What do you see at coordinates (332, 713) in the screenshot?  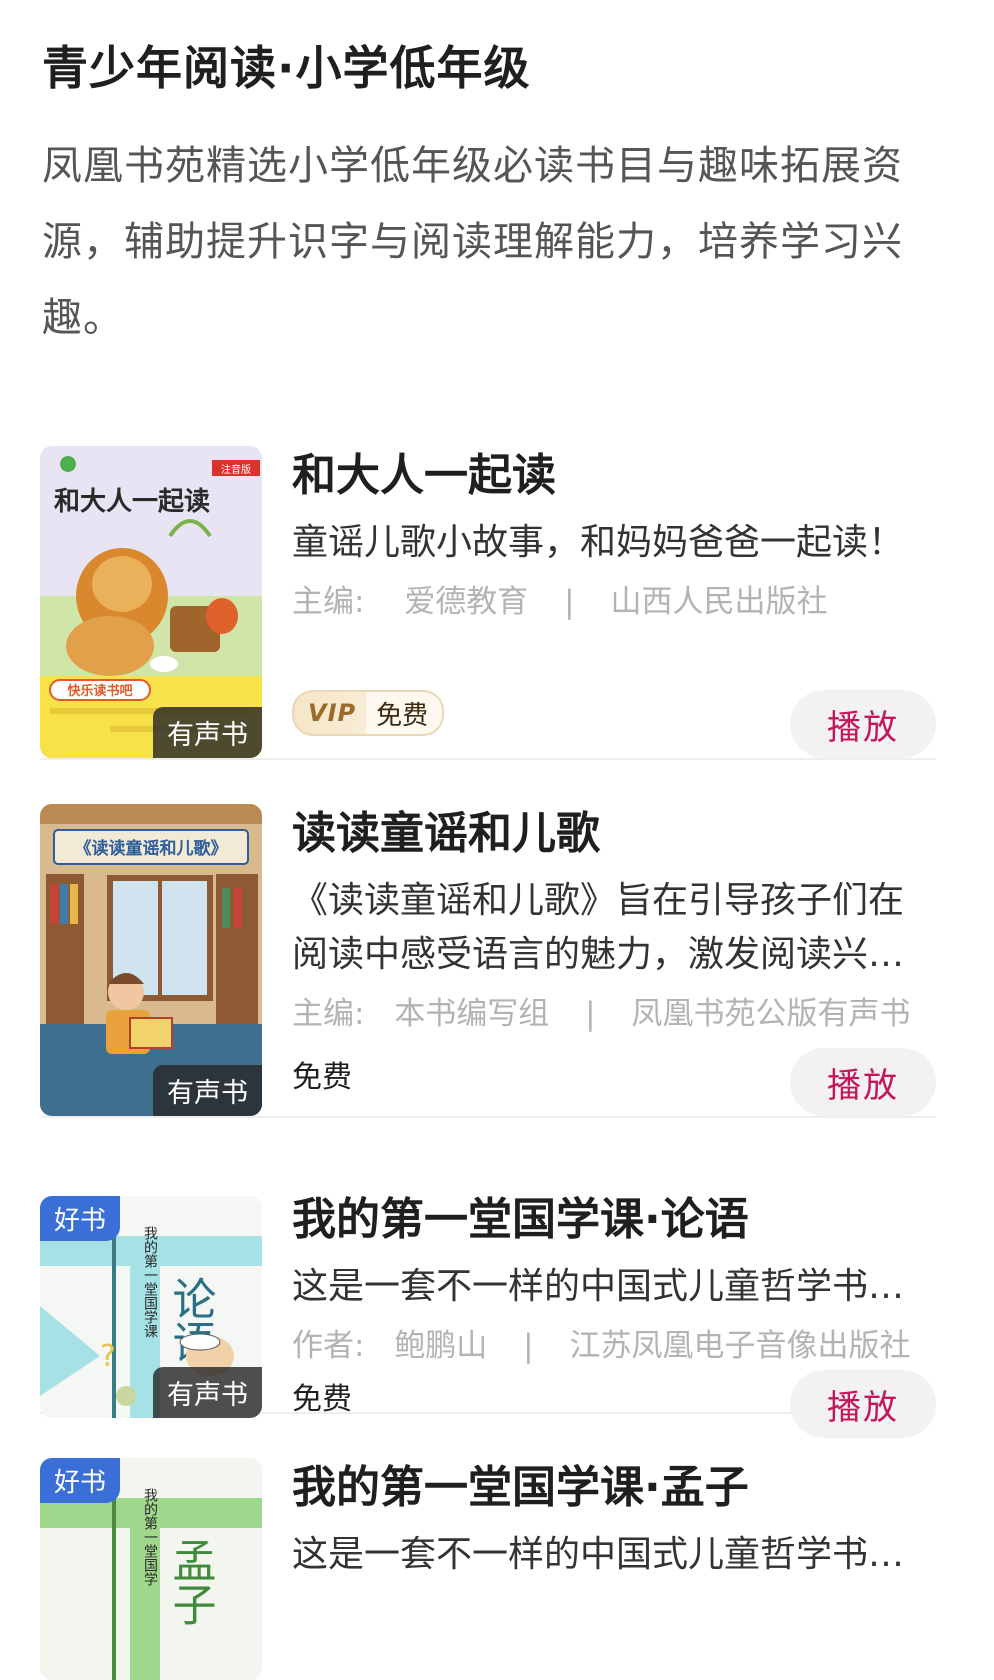 I see `vip-icon: VIP` at bounding box center [332, 713].